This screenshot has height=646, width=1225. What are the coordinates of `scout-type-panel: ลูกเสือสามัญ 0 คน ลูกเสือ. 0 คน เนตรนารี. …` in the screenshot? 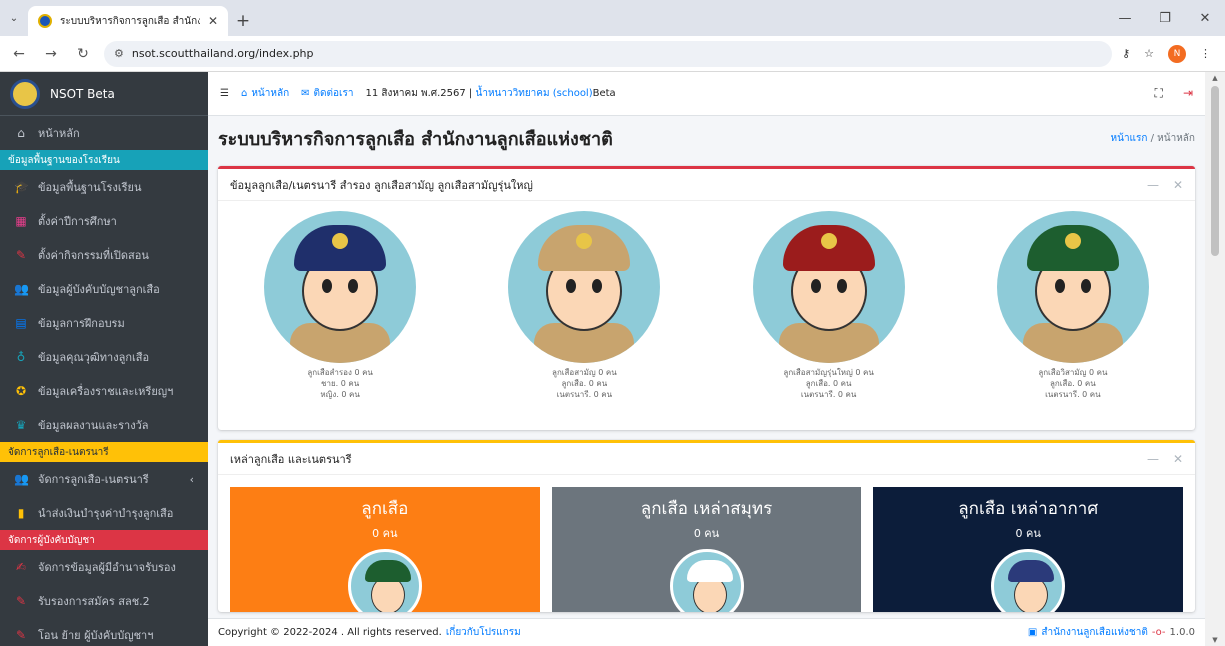 It's located at (584, 305).